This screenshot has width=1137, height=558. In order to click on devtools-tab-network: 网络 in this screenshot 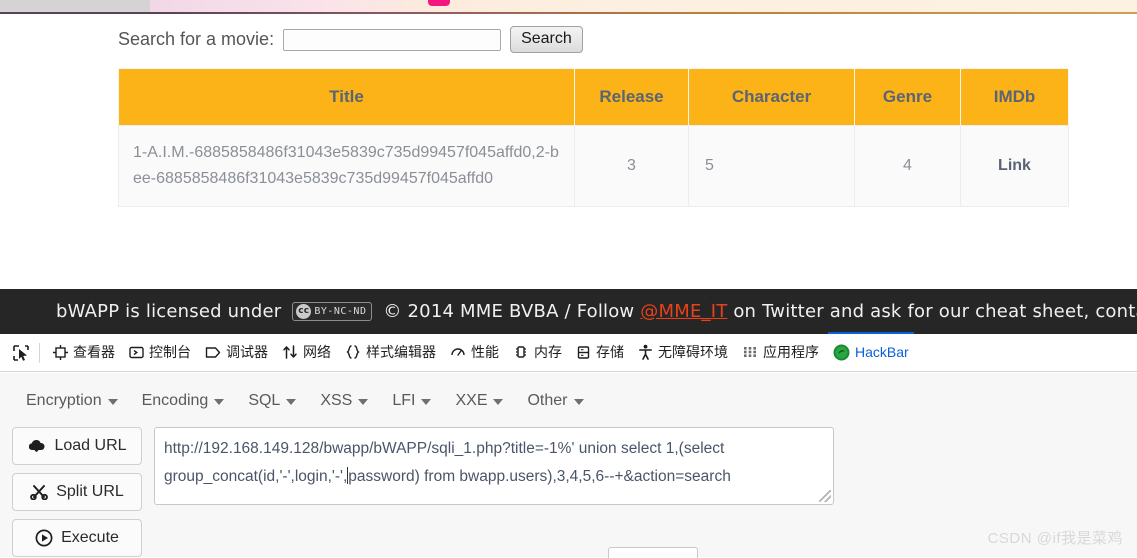, I will do `click(306, 352)`.